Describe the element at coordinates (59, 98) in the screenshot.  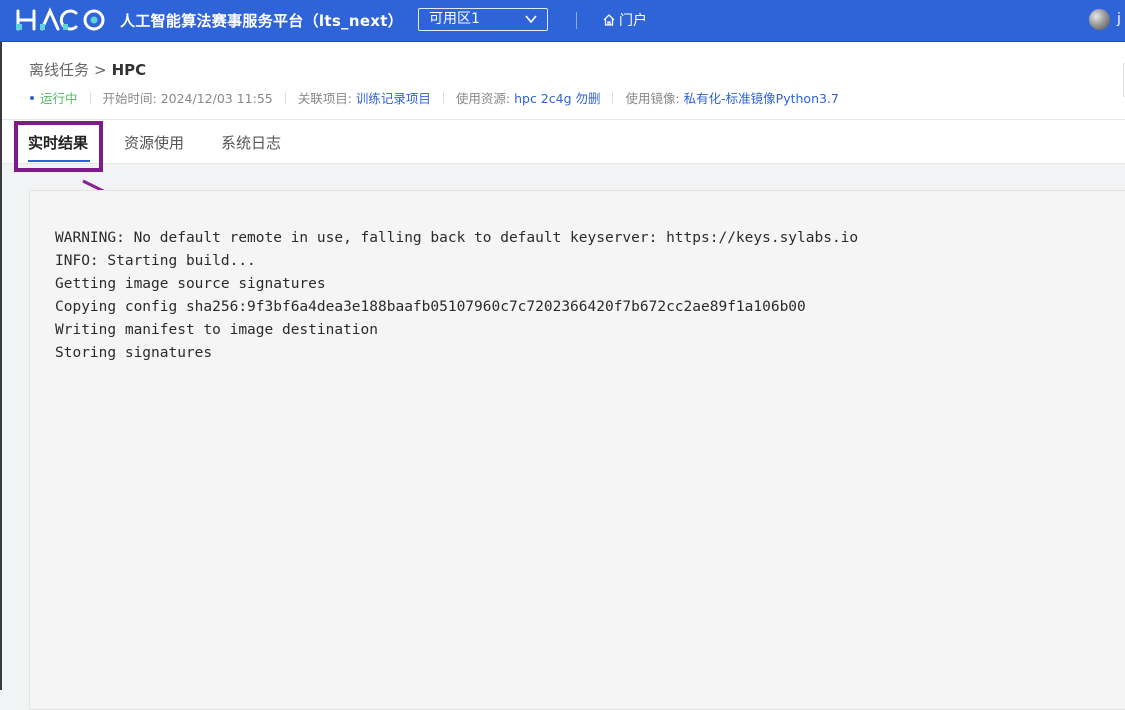
I see `status-badge: 运行中` at that location.